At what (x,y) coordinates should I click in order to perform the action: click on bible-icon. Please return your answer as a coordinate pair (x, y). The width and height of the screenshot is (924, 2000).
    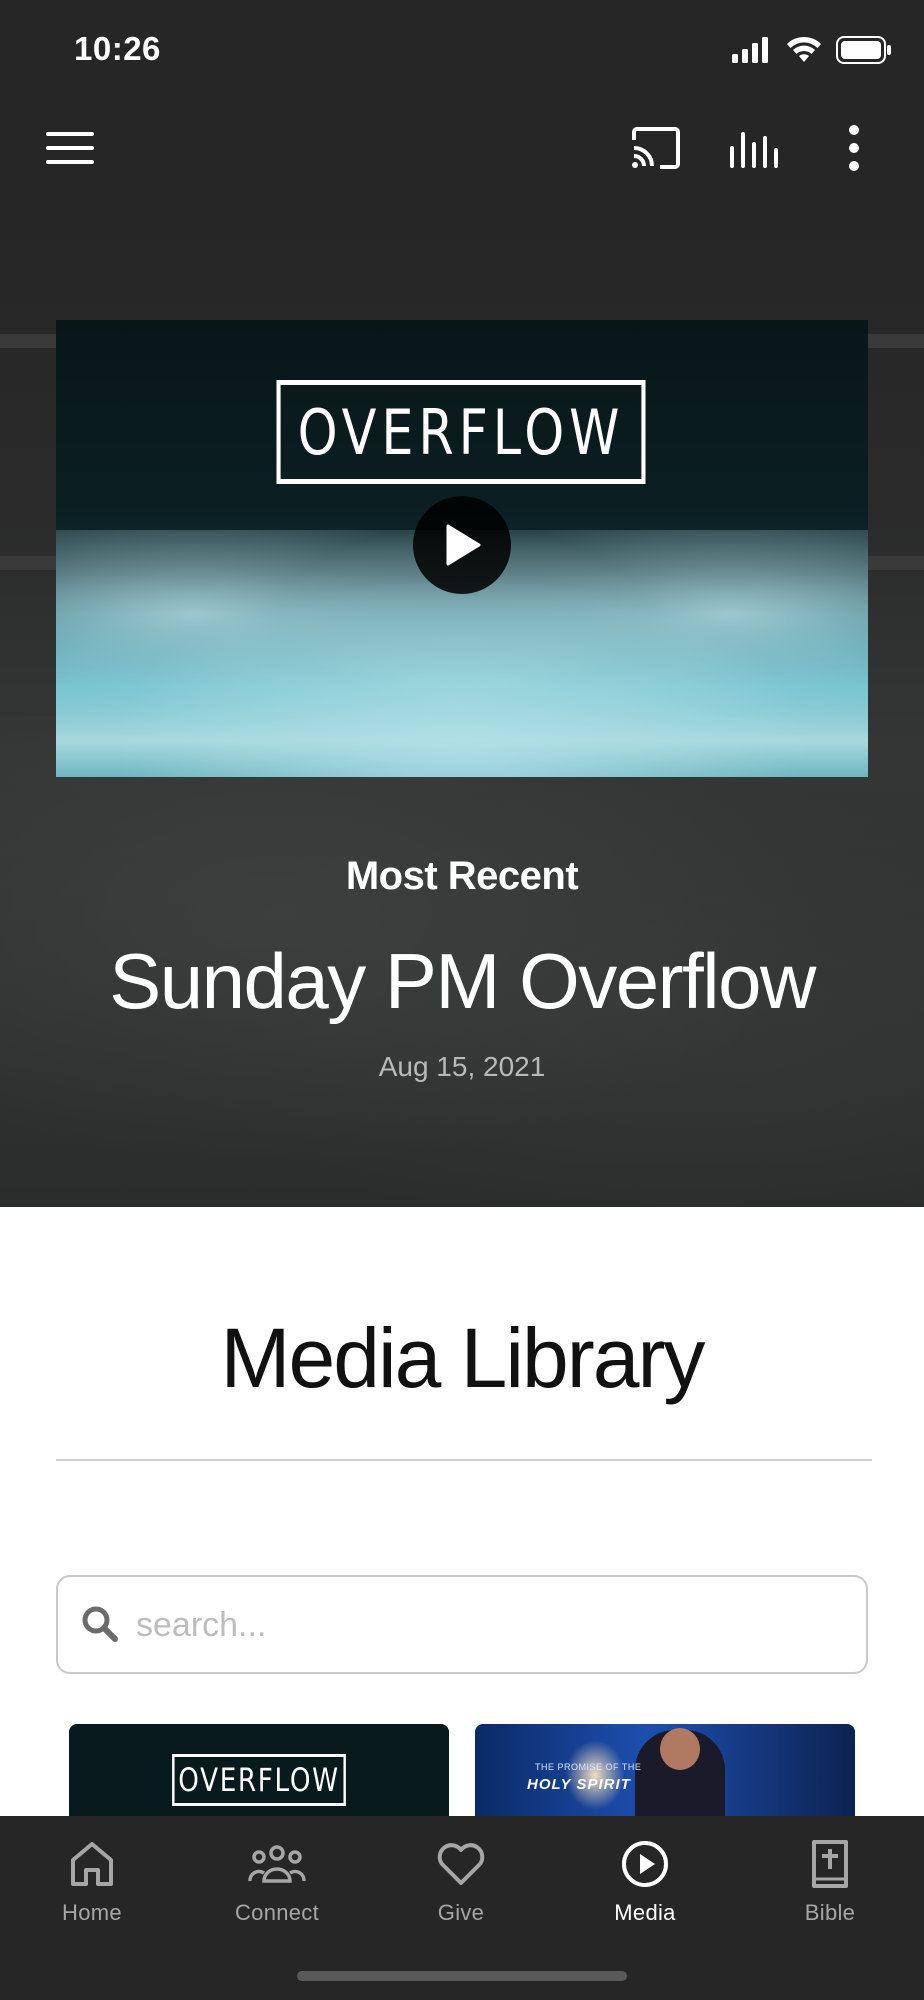
    Looking at the image, I should click on (830, 1864).